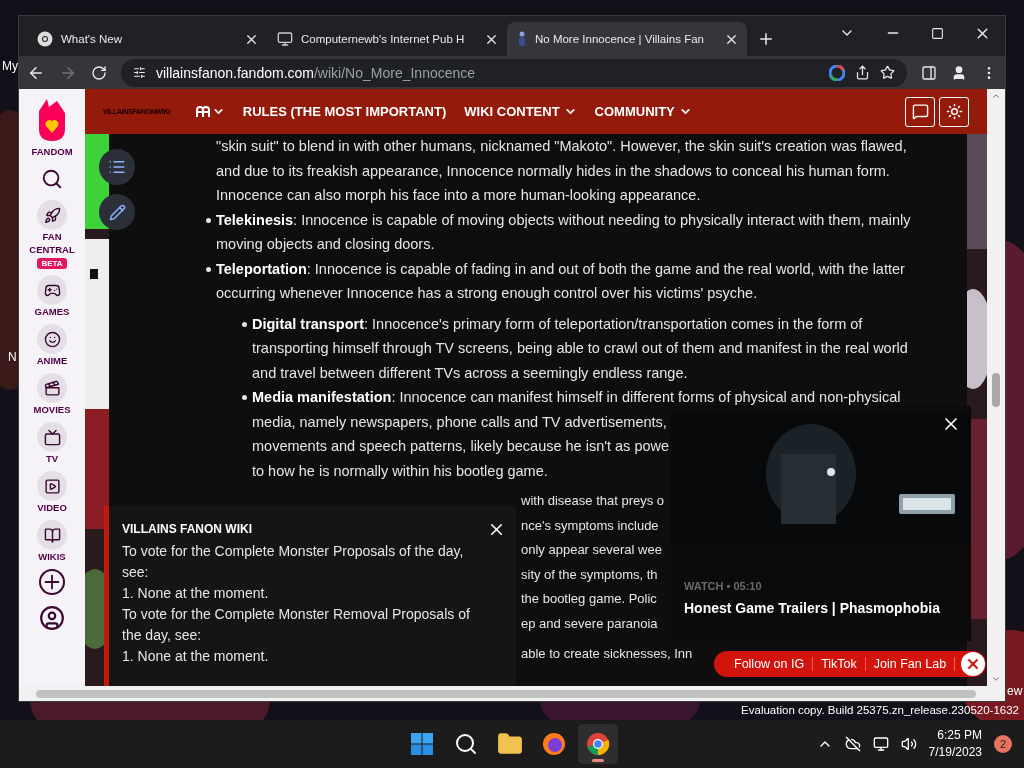 This screenshot has width=1024, height=768. What do you see at coordinates (959, 735) in the screenshot?
I see `time-text: 6:25 PM` at bounding box center [959, 735].